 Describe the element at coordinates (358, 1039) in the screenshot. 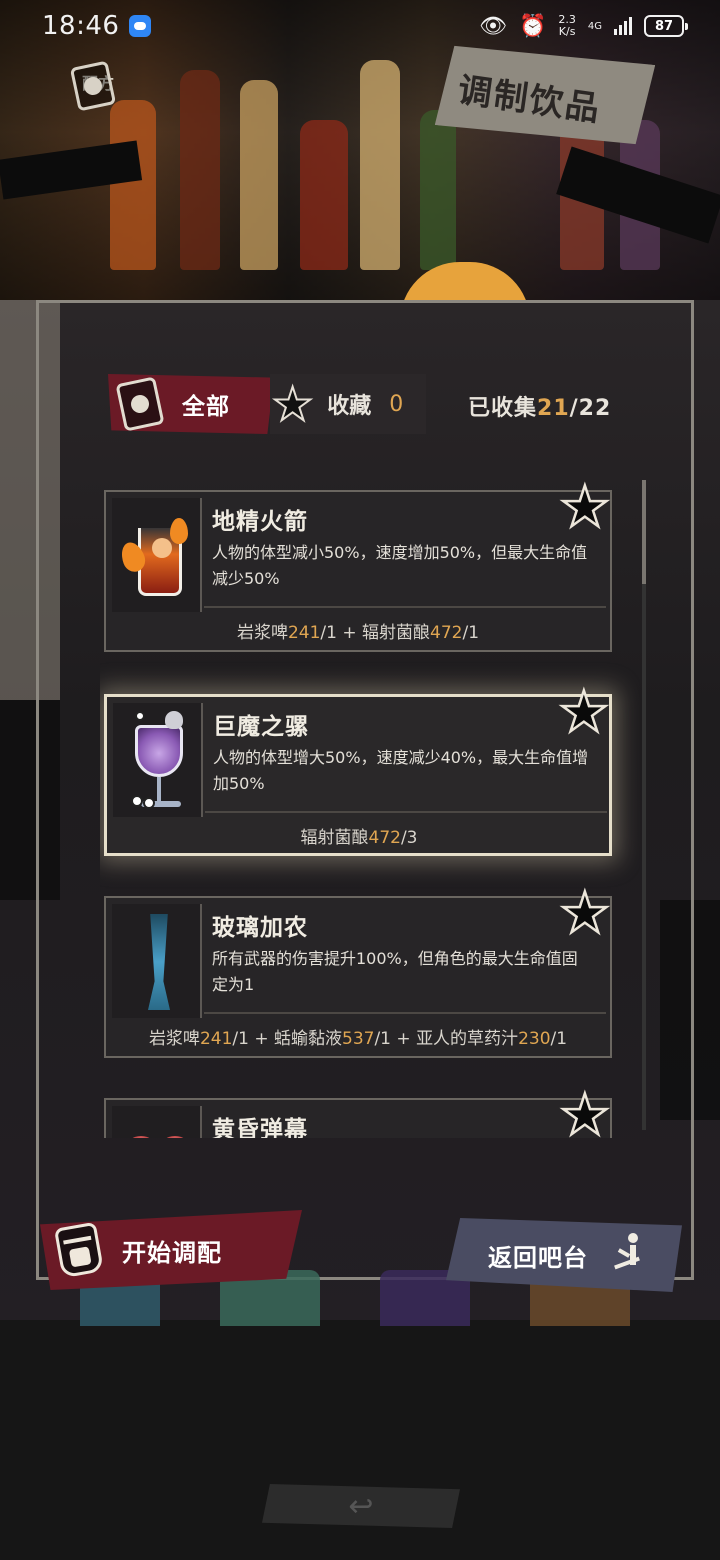

I see `drink-ingredients: 岩浆啤241/1 + 蛞蝓黏液537/1 + 亚人的草药汁230/1` at that location.